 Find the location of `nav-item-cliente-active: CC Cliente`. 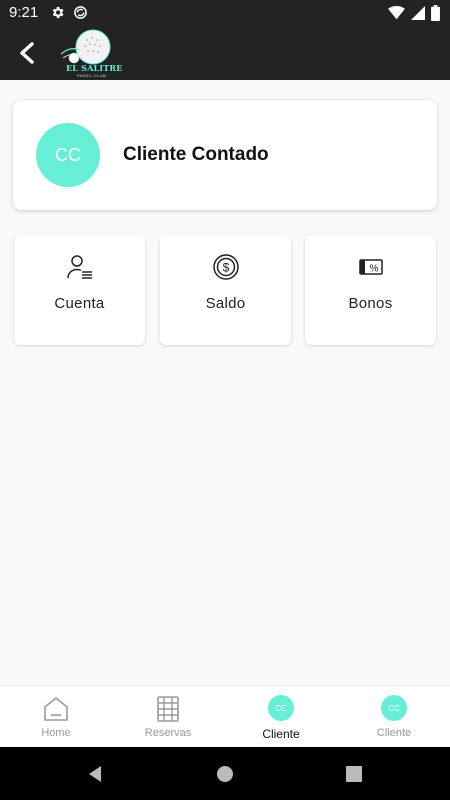

nav-item-cliente-active: CC Cliente is located at coordinates (281, 717).